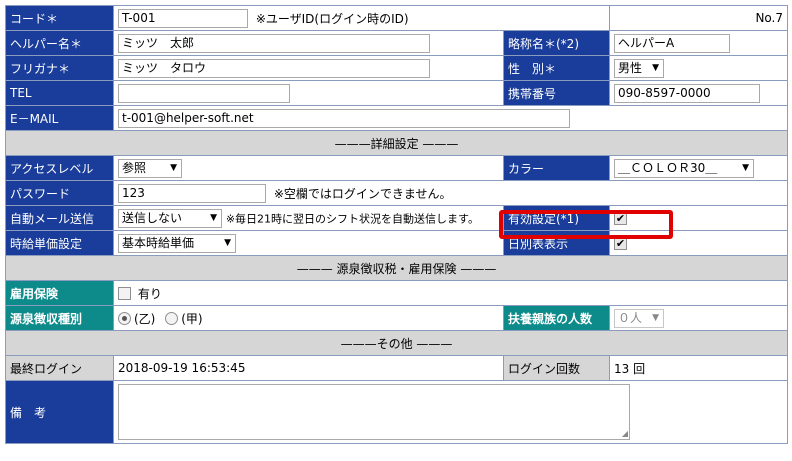 This screenshot has height=461, width=792. I want to click on code-input: T-001, so click(183, 18).